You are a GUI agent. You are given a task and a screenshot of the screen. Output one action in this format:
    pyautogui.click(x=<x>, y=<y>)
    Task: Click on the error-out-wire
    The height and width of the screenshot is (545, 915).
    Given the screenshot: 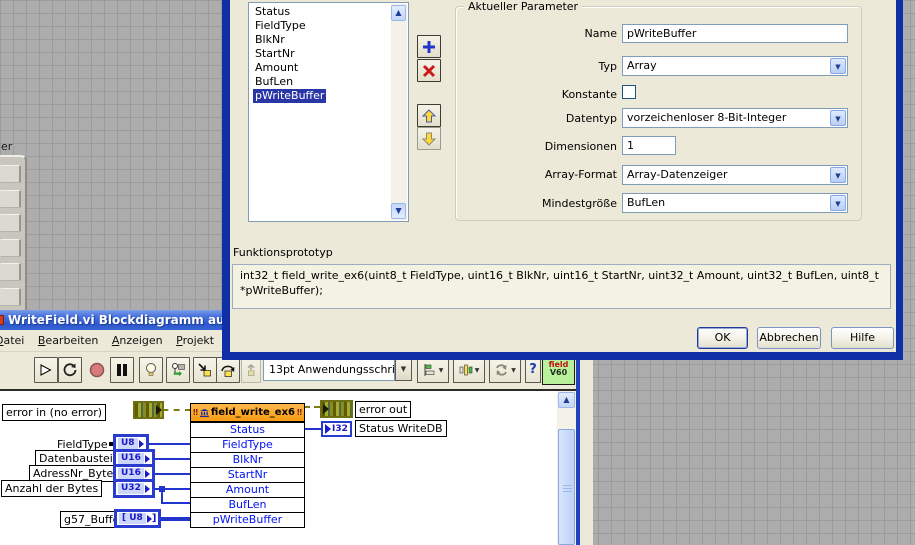 What is the action you would take?
    pyautogui.click(x=312, y=407)
    